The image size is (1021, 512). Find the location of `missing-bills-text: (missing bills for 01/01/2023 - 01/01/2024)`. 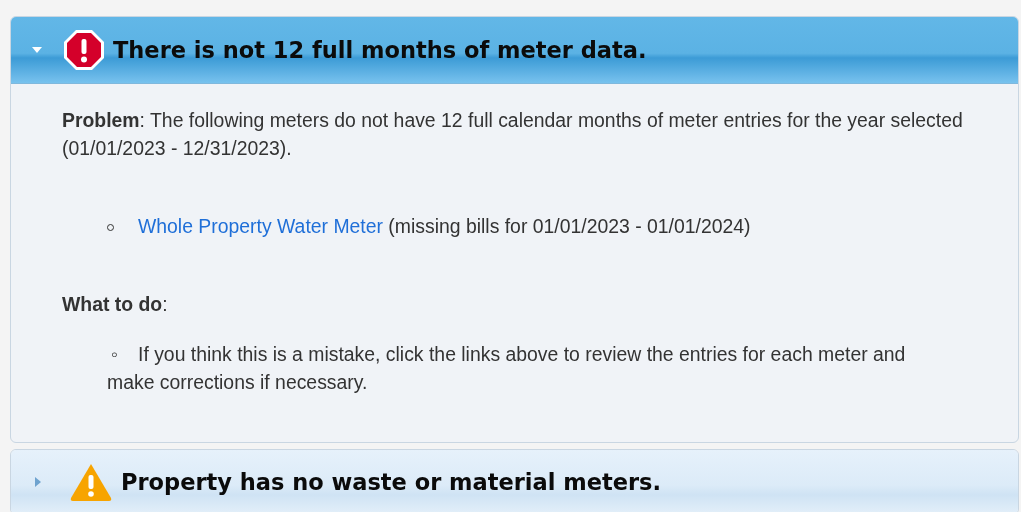

missing-bills-text: (missing bills for 01/01/2023 - 01/01/2024) is located at coordinates (569, 226).